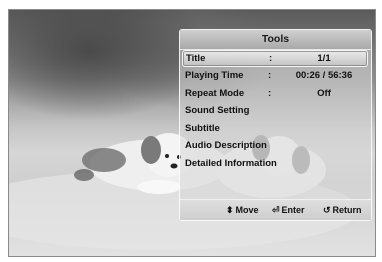  I want to click on menu-item-label: Sound Setting, so click(217, 110).